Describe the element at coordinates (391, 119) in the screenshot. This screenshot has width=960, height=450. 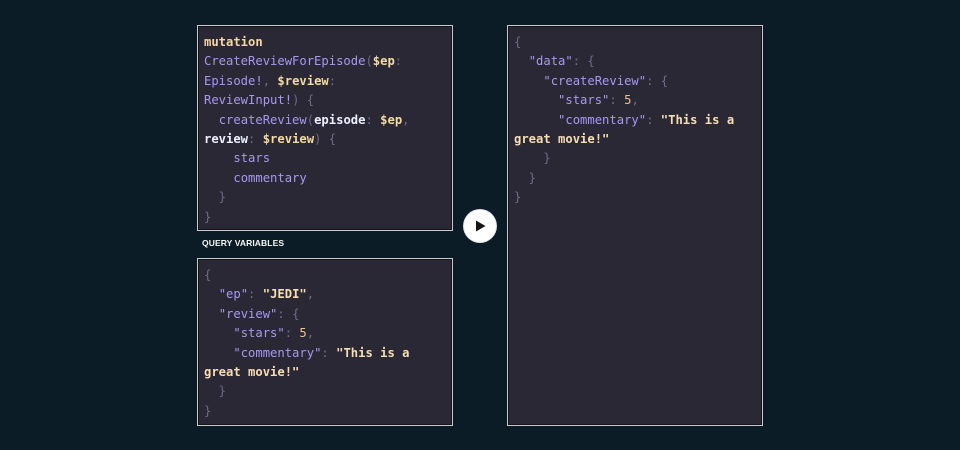
I see `arg-episode-value: $ep` at that location.